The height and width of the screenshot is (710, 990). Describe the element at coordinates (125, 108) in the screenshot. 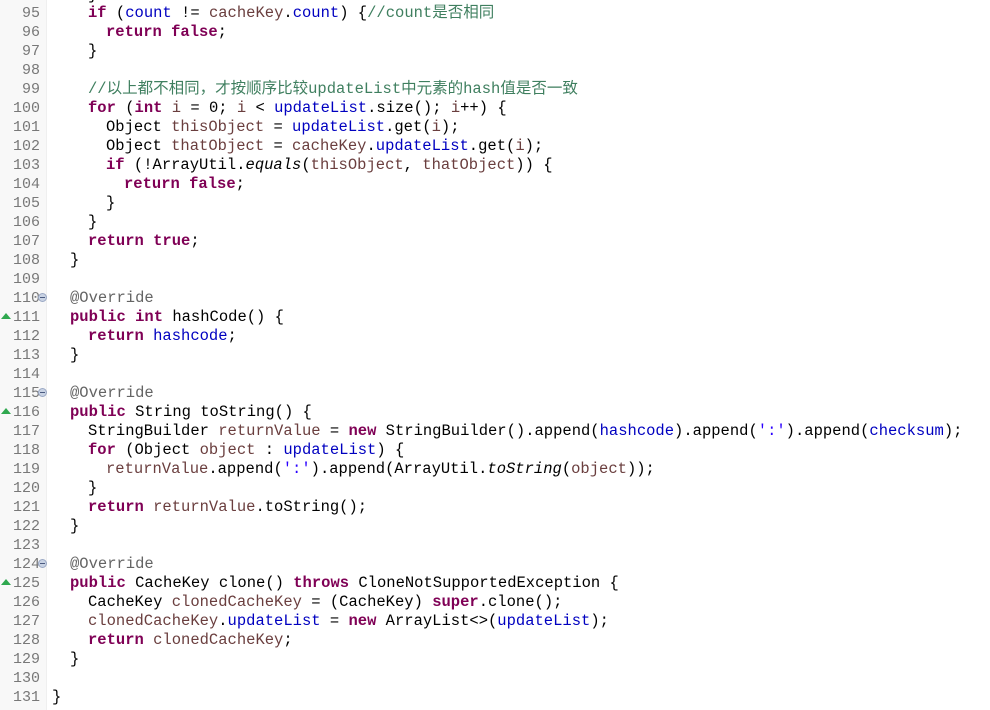

I see `code-text: (` at that location.